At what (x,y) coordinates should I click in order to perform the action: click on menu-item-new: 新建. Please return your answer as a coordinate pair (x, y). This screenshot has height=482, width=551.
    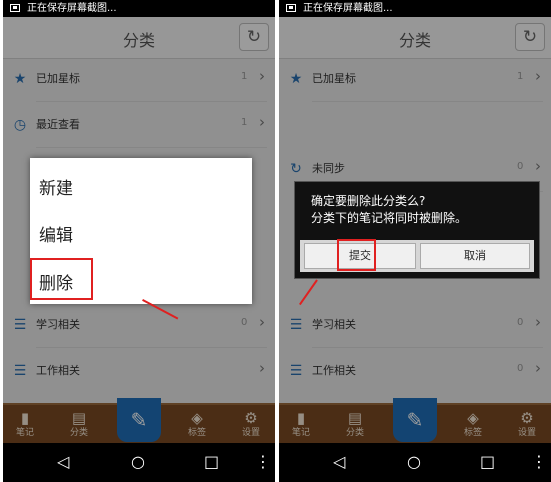
    Looking at the image, I should click on (56, 186).